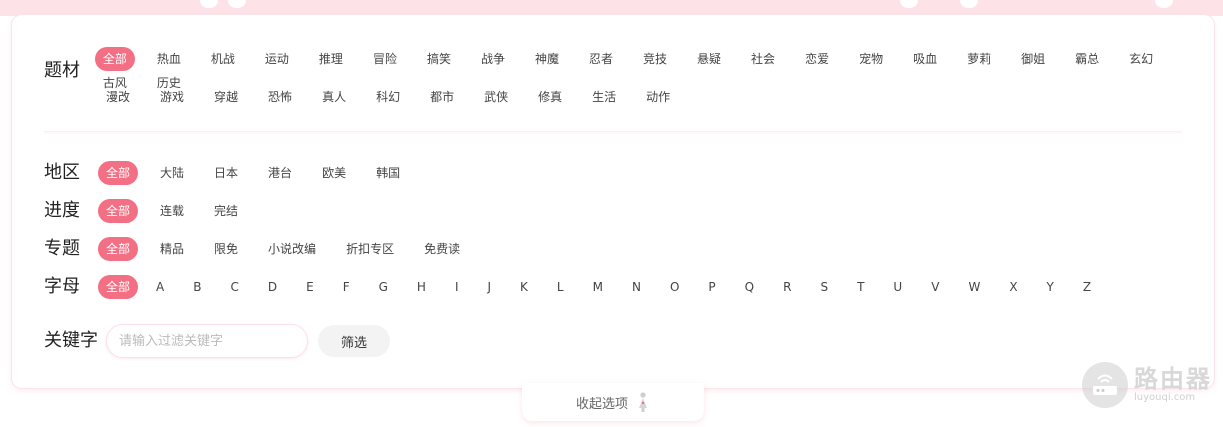  What do you see at coordinates (496, 97) in the screenshot?
I see `theme-tag: 武侠` at bounding box center [496, 97].